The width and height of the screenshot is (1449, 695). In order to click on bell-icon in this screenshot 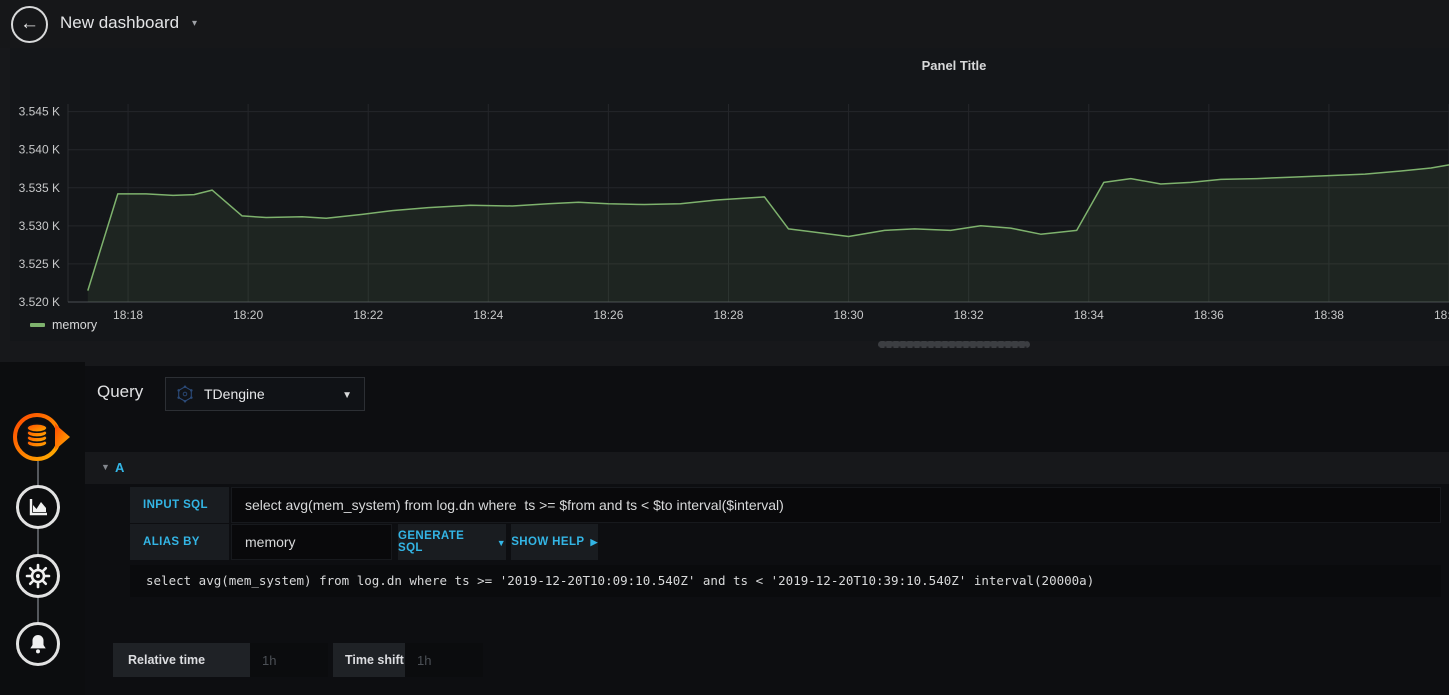, I will do `click(38, 644)`.